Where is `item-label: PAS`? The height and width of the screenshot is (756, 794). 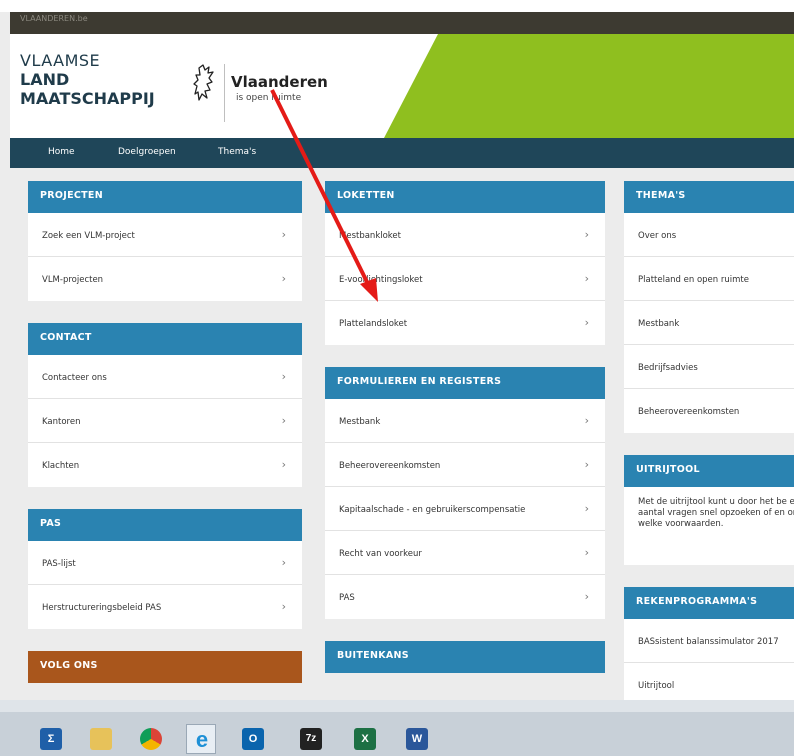
item-label: PAS is located at coordinates (347, 598).